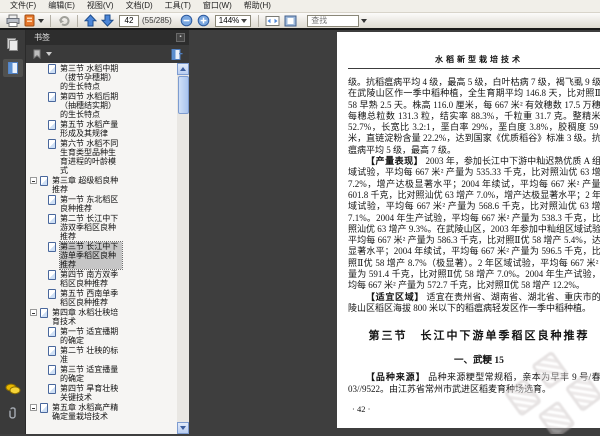 The width and height of the screenshot is (600, 436). What do you see at coordinates (89, 279) in the screenshot?
I see `bookmark-label: 第四节 南方双季稻区良种推荐` at bounding box center [89, 279].